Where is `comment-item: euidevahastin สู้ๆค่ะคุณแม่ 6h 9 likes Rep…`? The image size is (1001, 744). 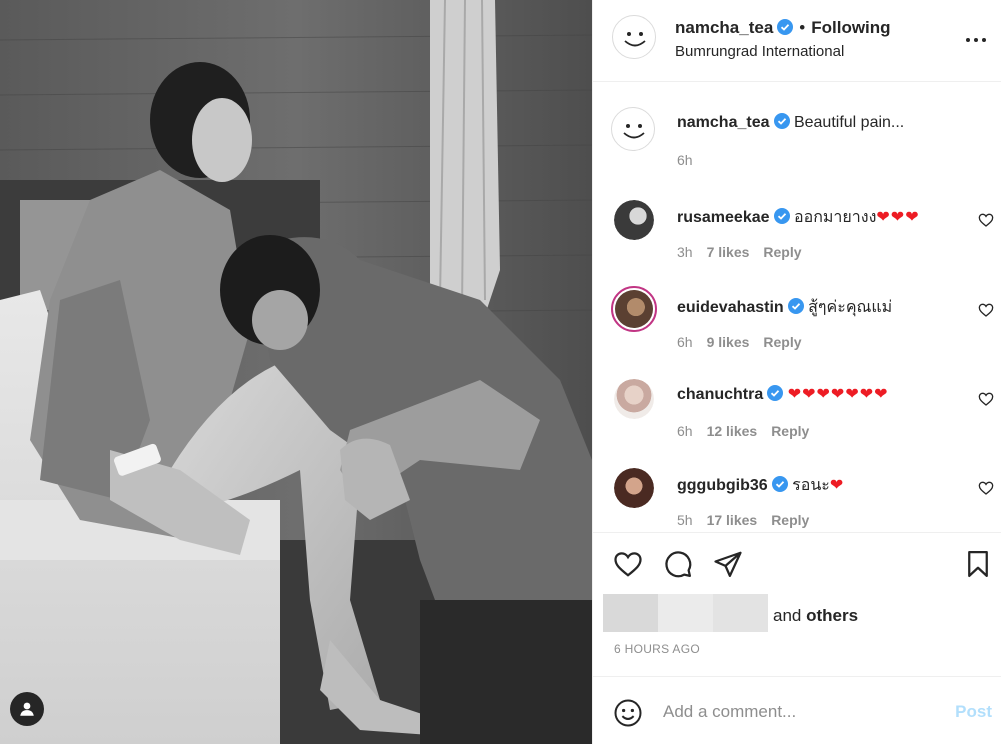 comment-item: euidevahastin สู้ๆค่ะคุณแม่ 6h 9 likes Rep… is located at coordinates (797, 329).